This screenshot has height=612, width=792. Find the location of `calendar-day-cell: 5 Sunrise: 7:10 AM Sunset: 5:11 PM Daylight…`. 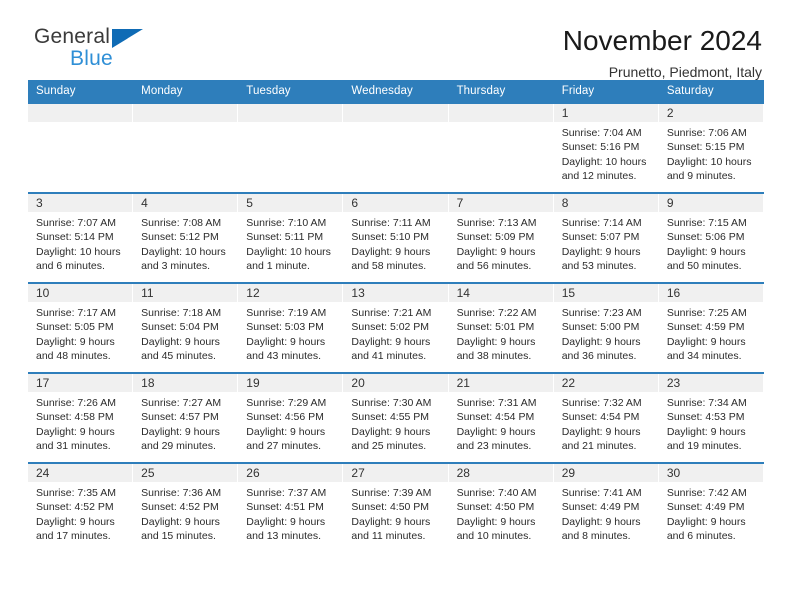

calendar-day-cell: 5 Sunrise: 7:10 AM Sunset: 5:11 PM Daylight… is located at coordinates (291, 238).